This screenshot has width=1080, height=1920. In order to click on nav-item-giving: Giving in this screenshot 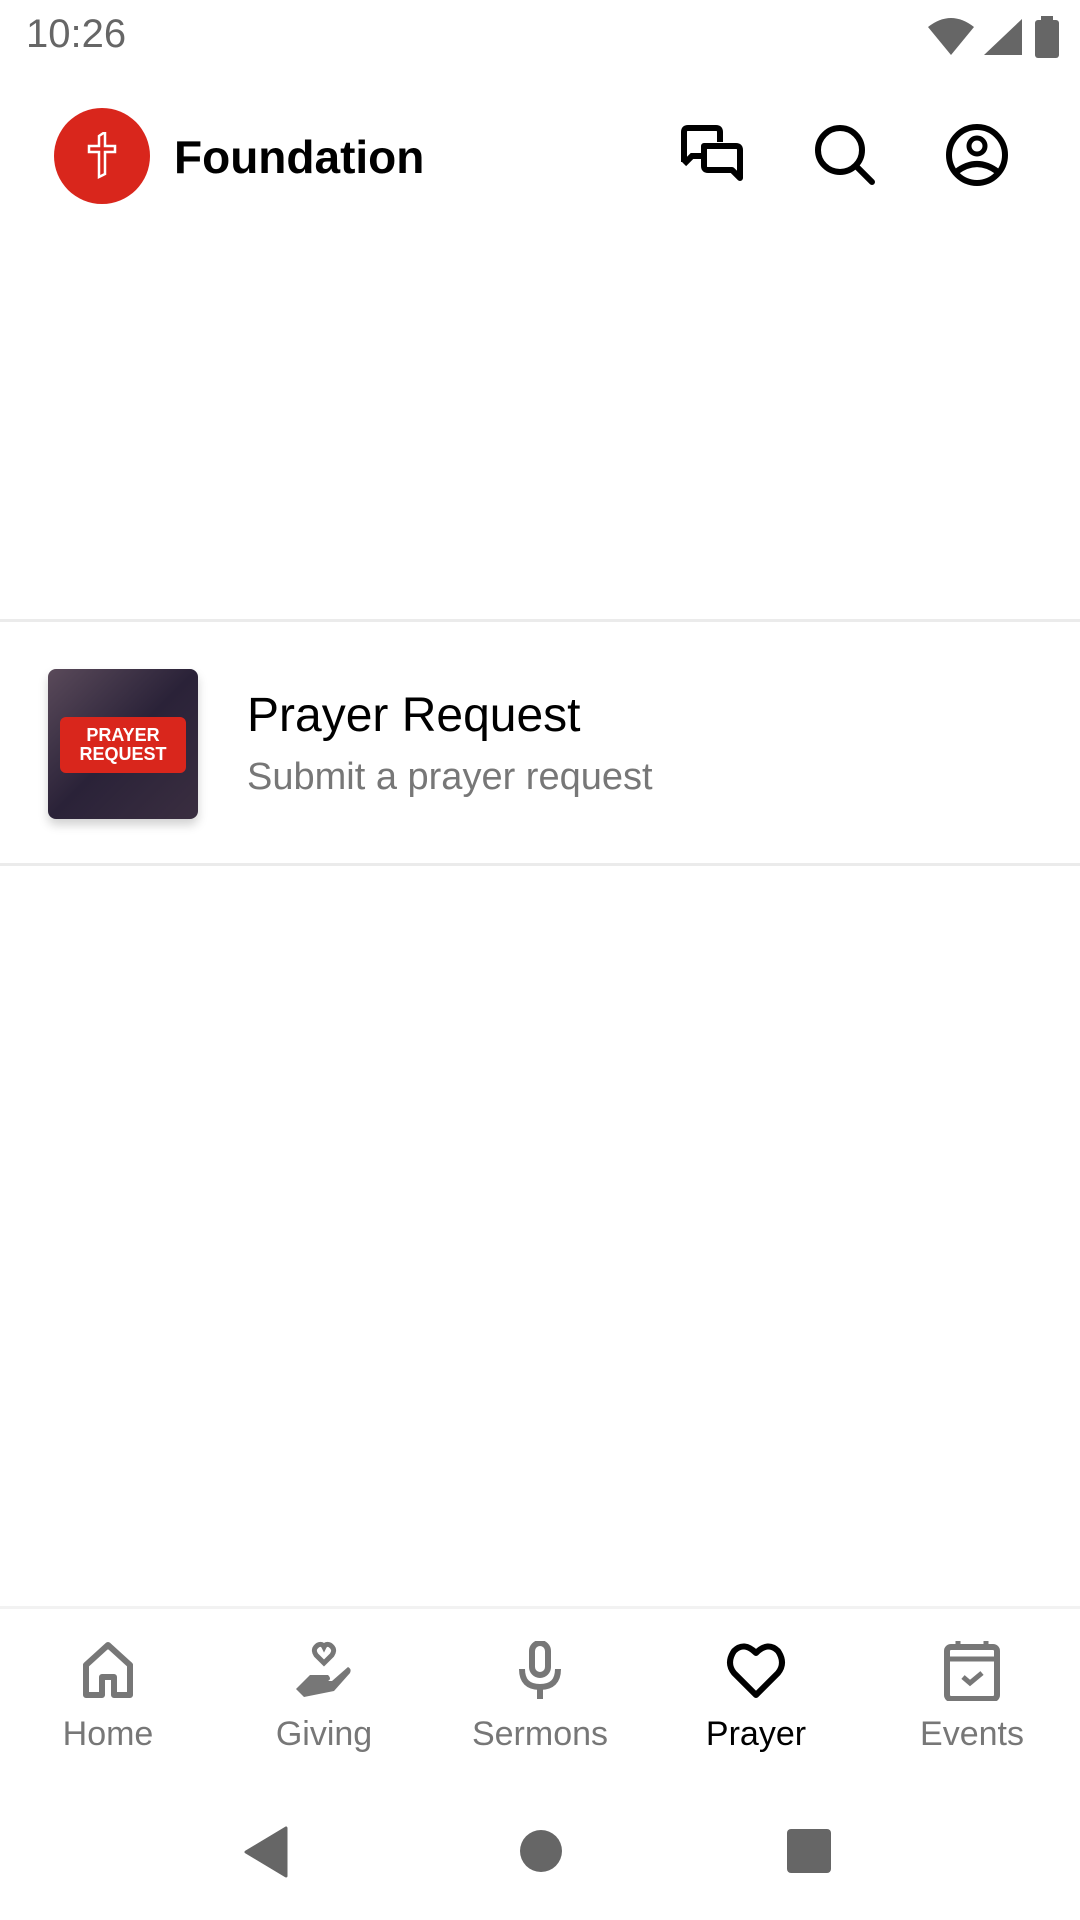, I will do `click(324, 1694)`.